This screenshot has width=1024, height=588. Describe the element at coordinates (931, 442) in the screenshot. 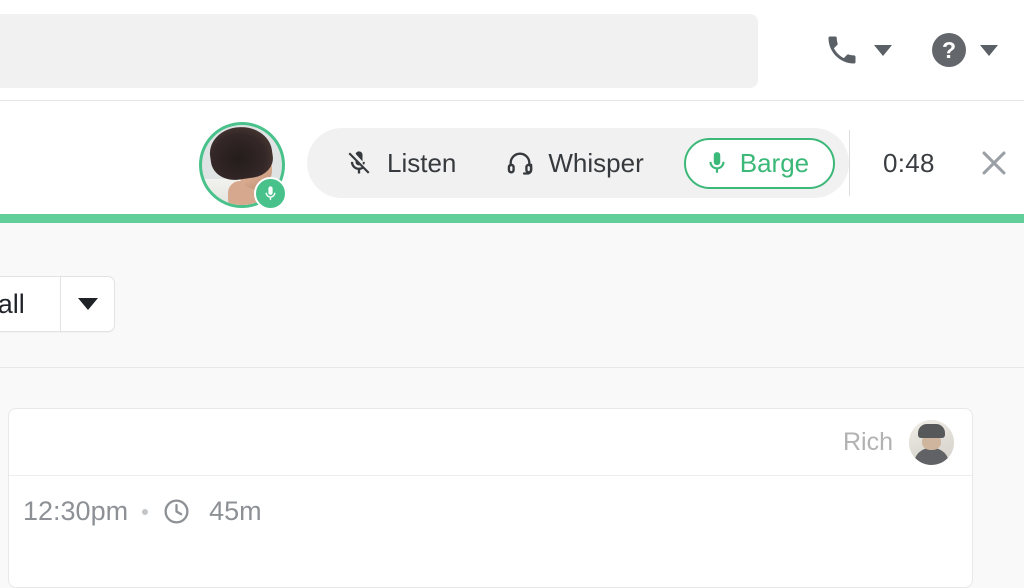

I see `owner-avatar-photo` at that location.